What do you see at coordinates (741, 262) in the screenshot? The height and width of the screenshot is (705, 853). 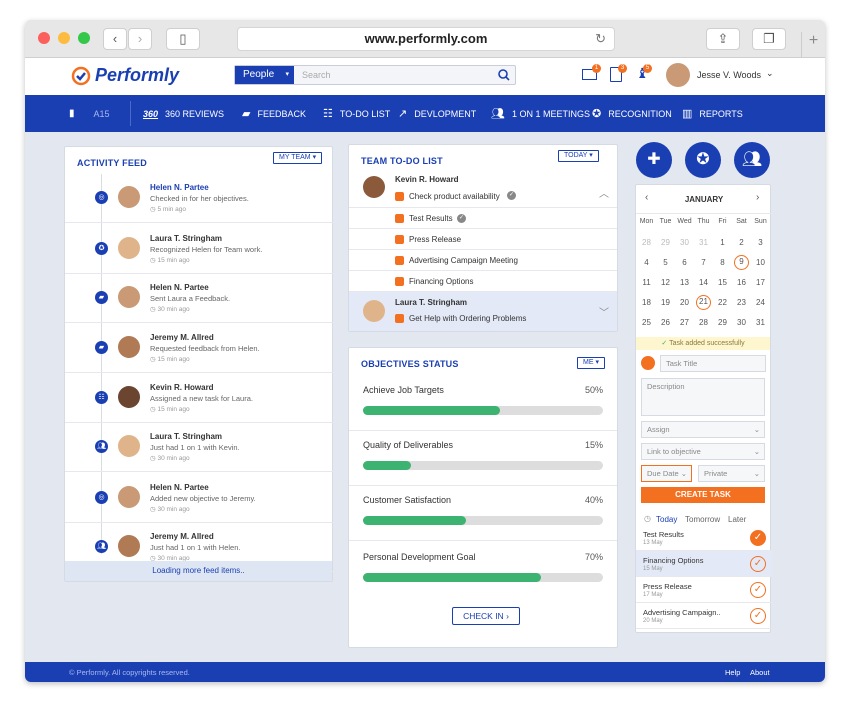 I see `calendar-day: 9` at bounding box center [741, 262].